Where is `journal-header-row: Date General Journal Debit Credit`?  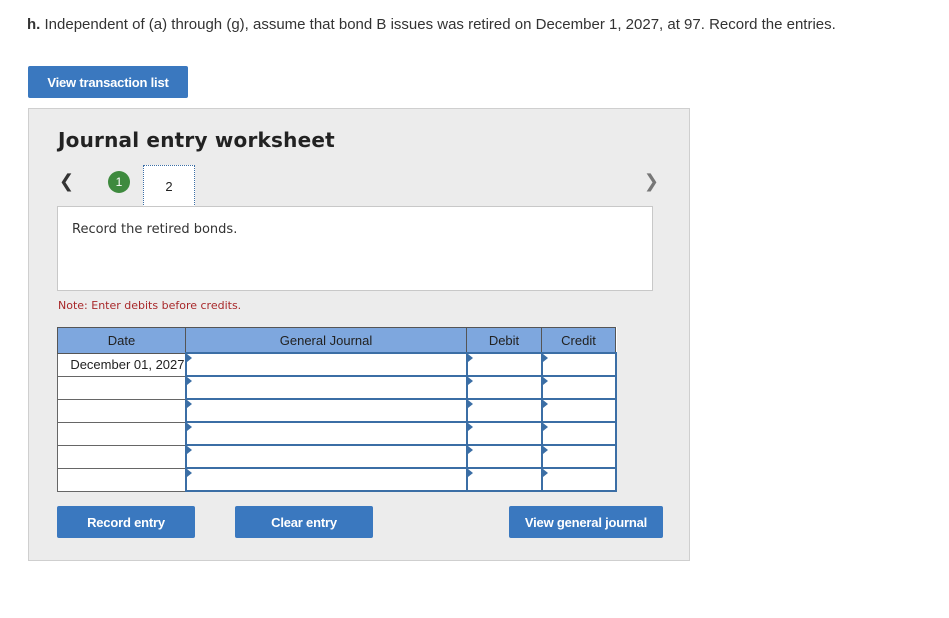 journal-header-row: Date General Journal Debit Credit is located at coordinates (336, 340).